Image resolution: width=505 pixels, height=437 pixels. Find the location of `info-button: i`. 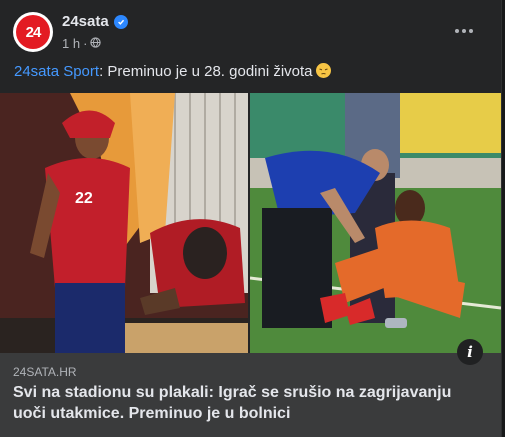

info-button: i is located at coordinates (470, 352).